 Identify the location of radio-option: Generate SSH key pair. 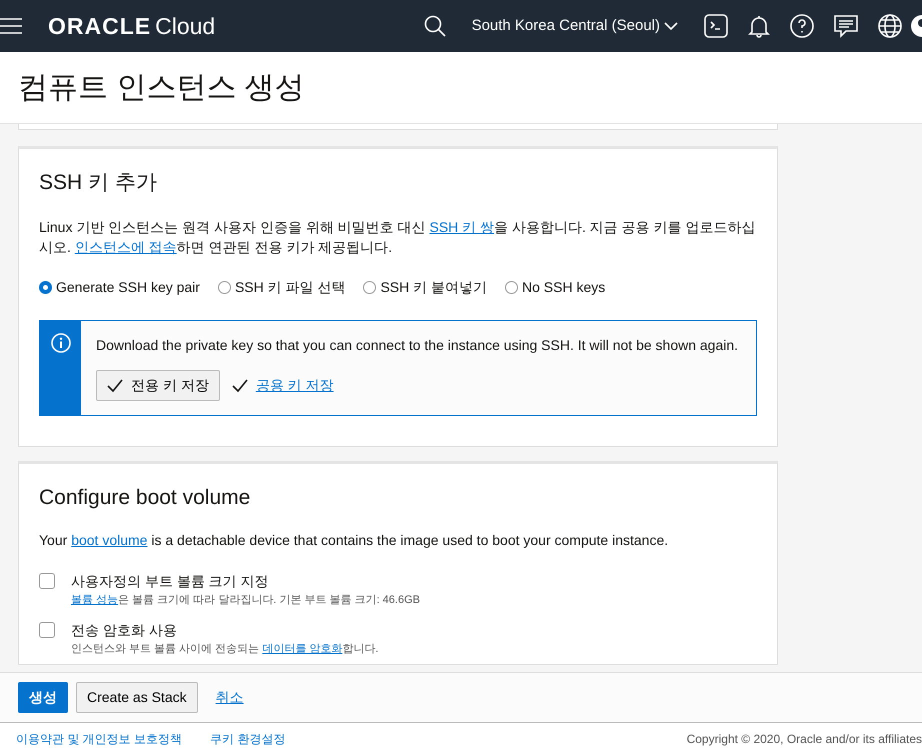
(119, 287).